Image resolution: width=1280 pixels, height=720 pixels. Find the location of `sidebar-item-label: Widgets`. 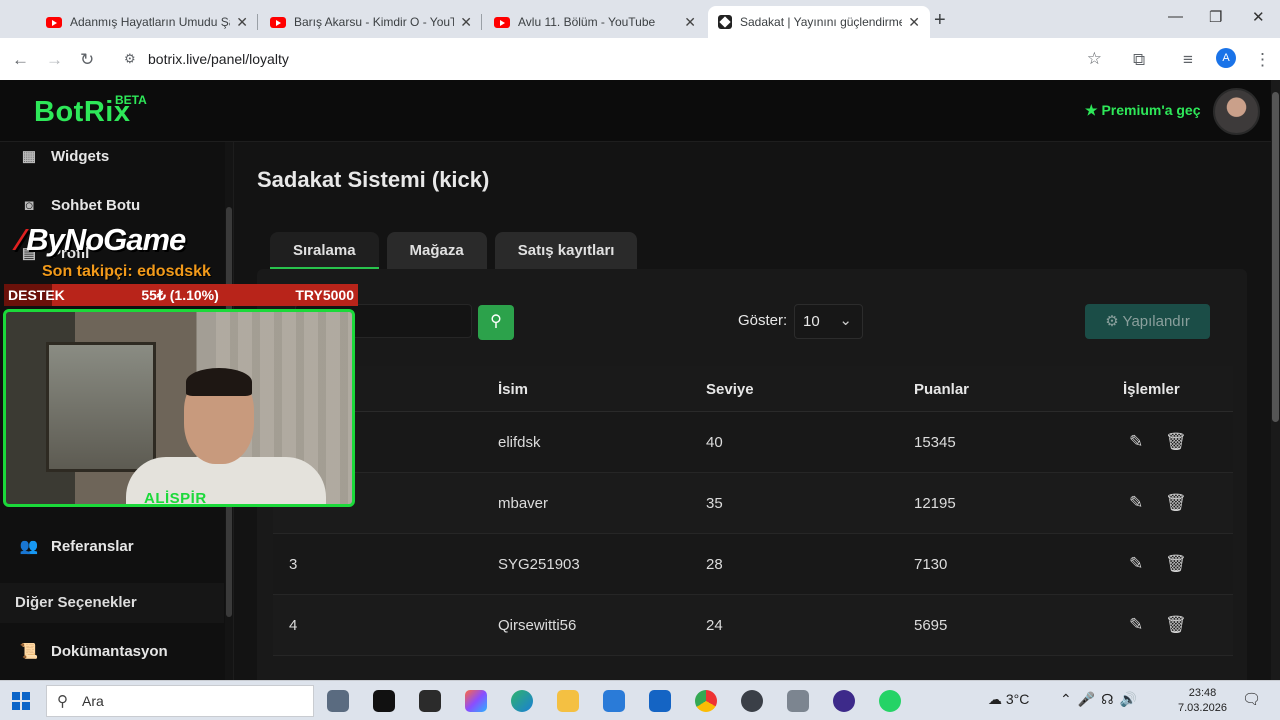

sidebar-item-label: Widgets is located at coordinates (80, 156).